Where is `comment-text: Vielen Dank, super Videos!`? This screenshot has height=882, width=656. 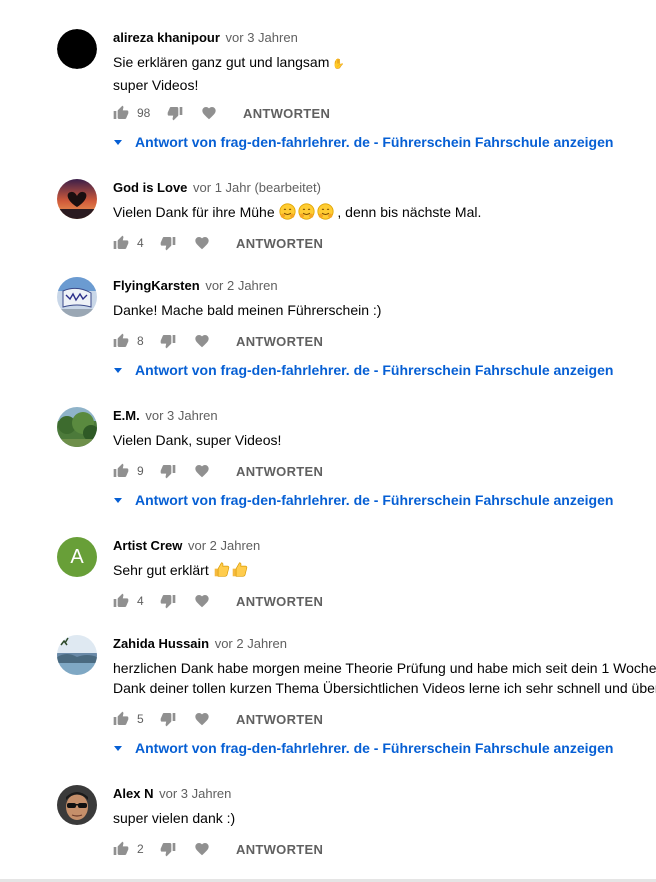
comment-text: Vielen Dank, super Videos! is located at coordinates (197, 440).